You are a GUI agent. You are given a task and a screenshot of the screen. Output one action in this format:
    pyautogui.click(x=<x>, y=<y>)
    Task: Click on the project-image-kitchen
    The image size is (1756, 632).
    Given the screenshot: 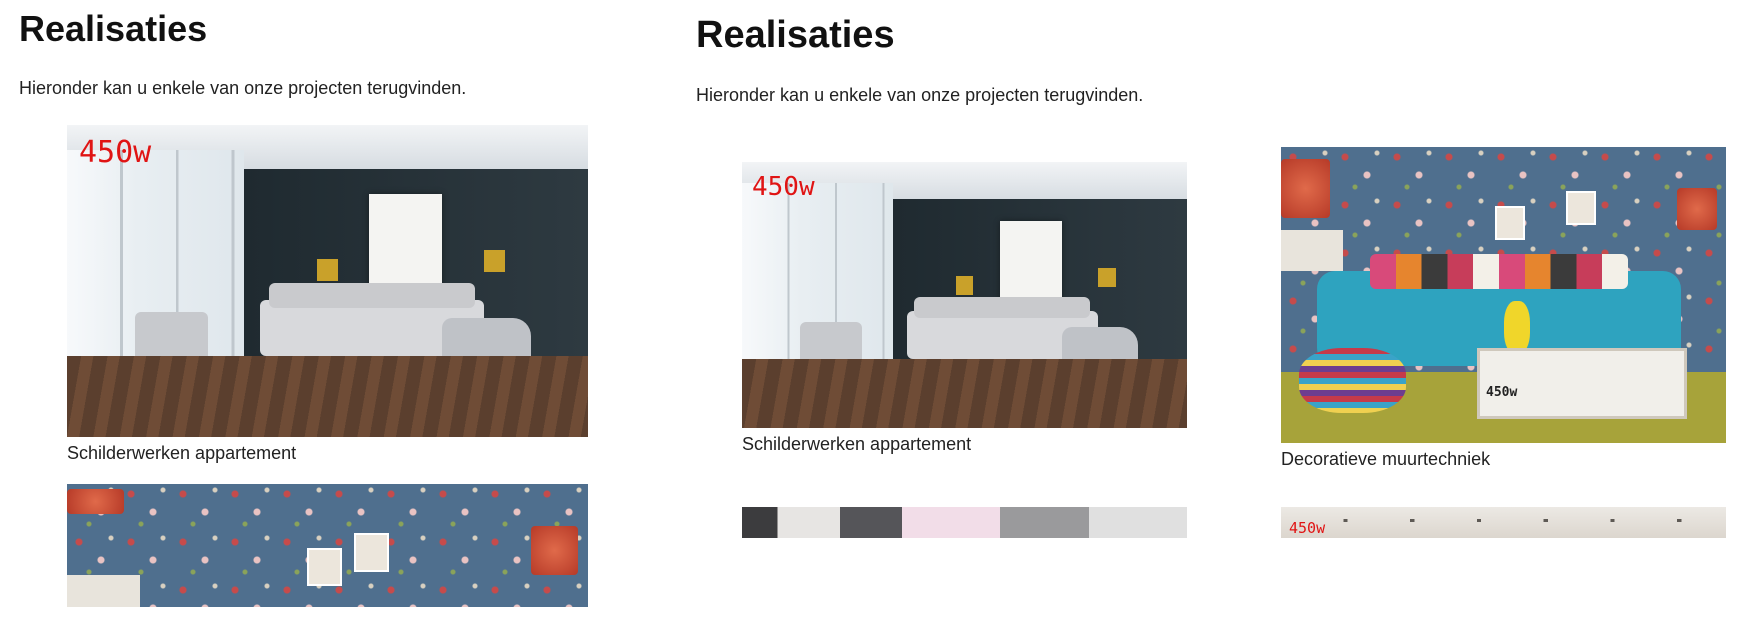 What is the action you would take?
    pyautogui.click(x=964, y=522)
    